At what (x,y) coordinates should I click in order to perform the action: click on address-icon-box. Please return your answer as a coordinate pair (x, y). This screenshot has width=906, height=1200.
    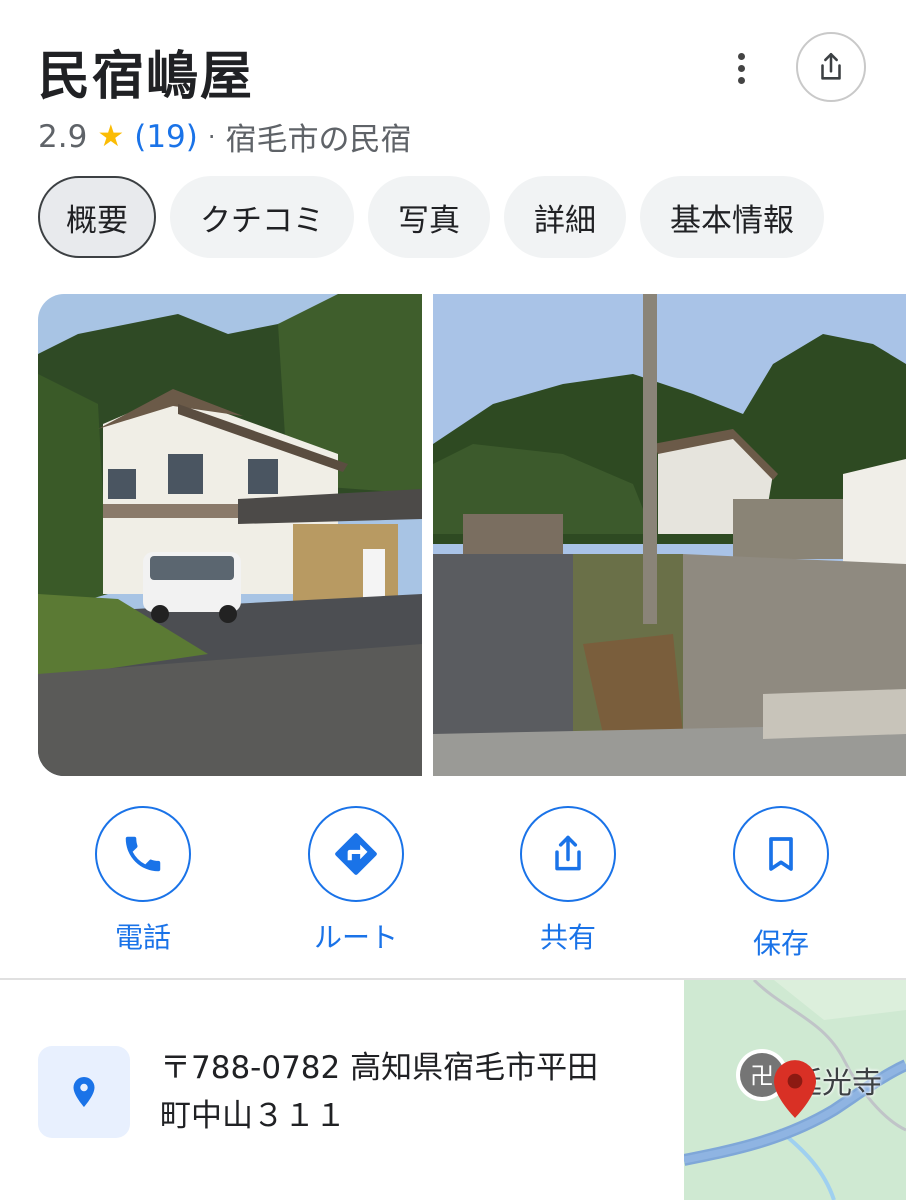
    Looking at the image, I should click on (84, 1092).